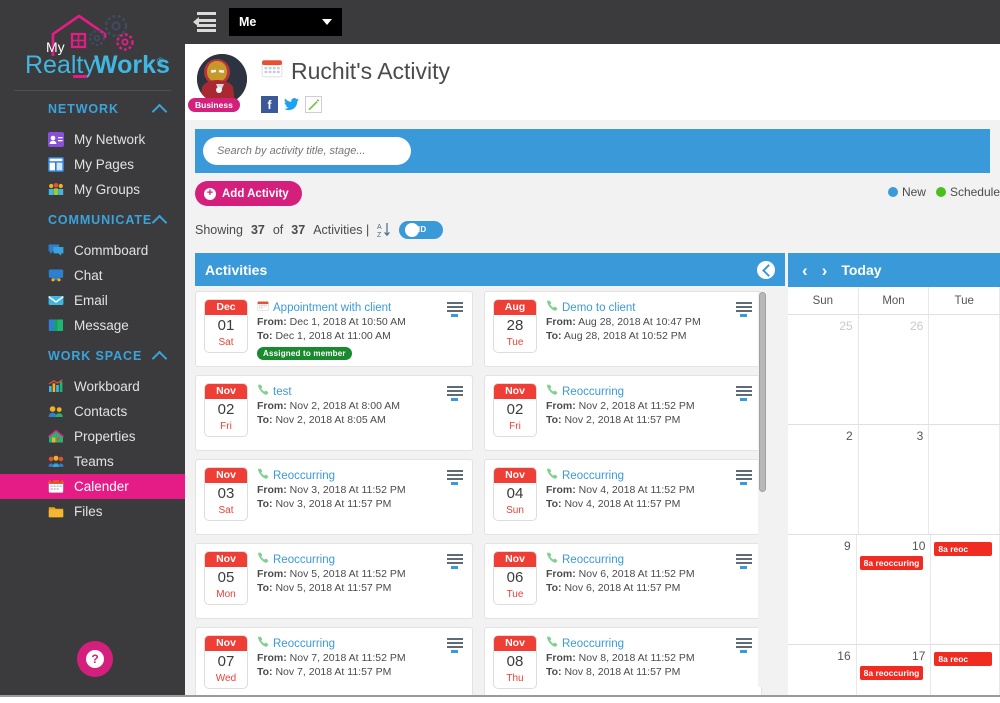 The width and height of the screenshot is (1000, 703). What do you see at coordinates (291, 104) in the screenshot?
I see `twitter-icon` at bounding box center [291, 104].